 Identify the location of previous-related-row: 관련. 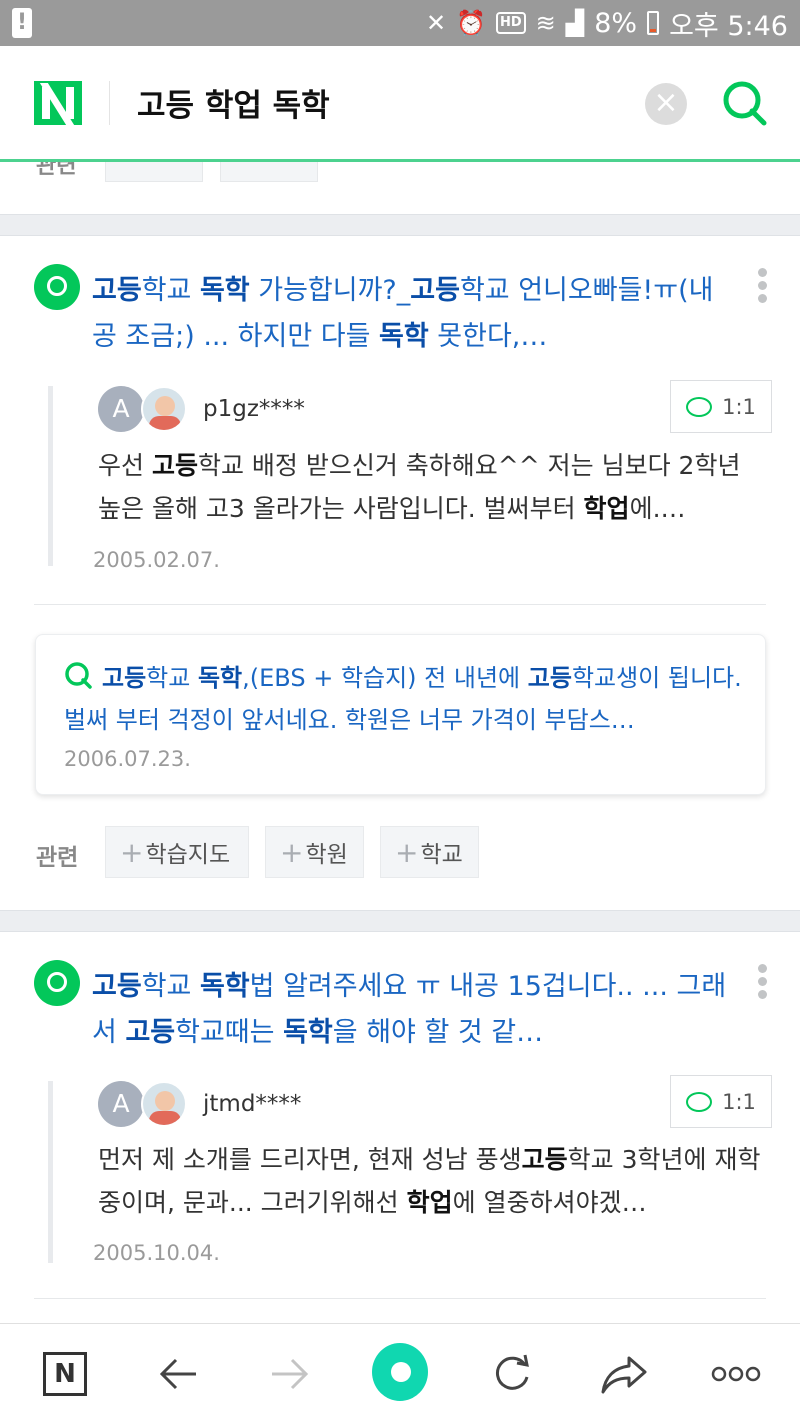
(400, 188).